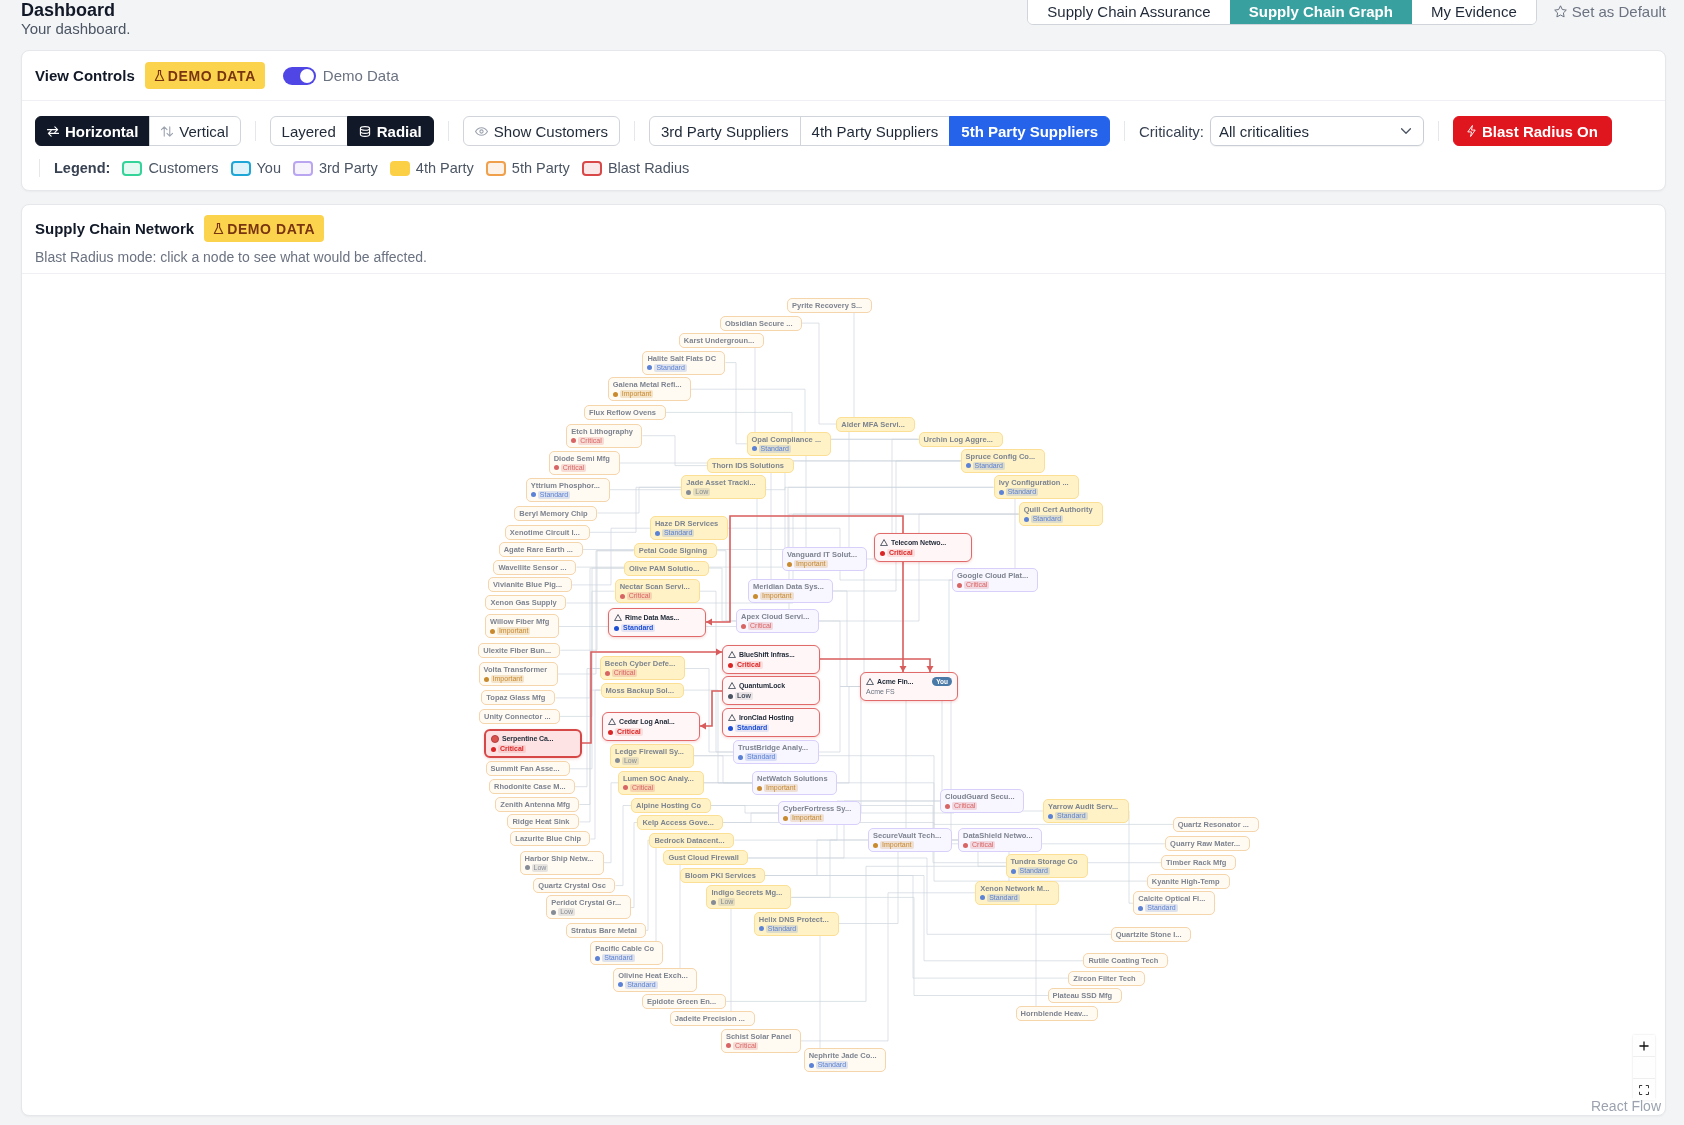  I want to click on toggle-label: Demo Data, so click(360, 75).